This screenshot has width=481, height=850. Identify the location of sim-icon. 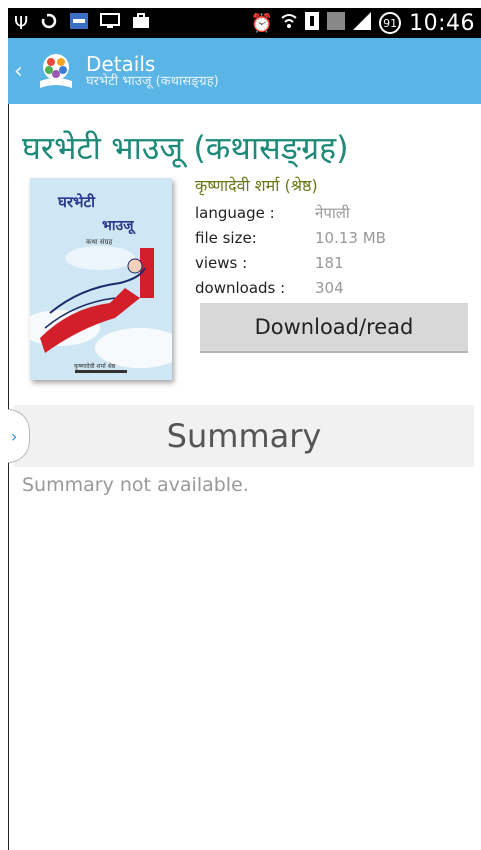
(312, 23).